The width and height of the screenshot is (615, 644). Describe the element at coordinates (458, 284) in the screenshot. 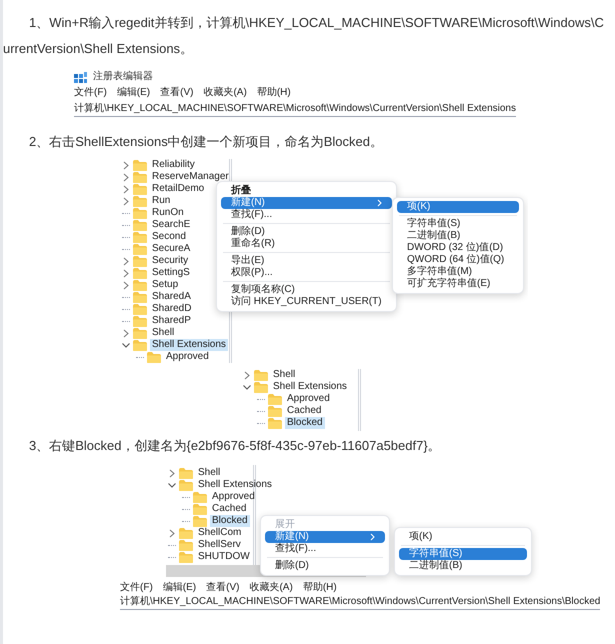

I see `menu-item: 可扩充字符串值(E)` at that location.